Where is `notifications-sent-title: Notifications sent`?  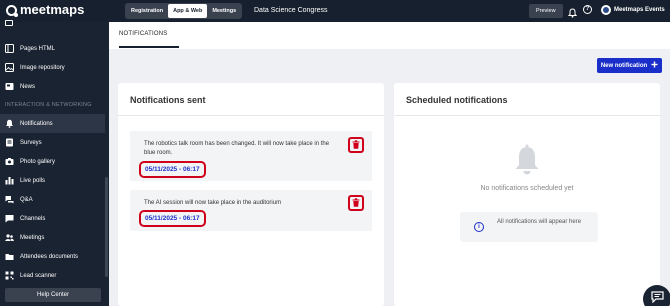 notifications-sent-title: Notifications sent is located at coordinates (168, 100).